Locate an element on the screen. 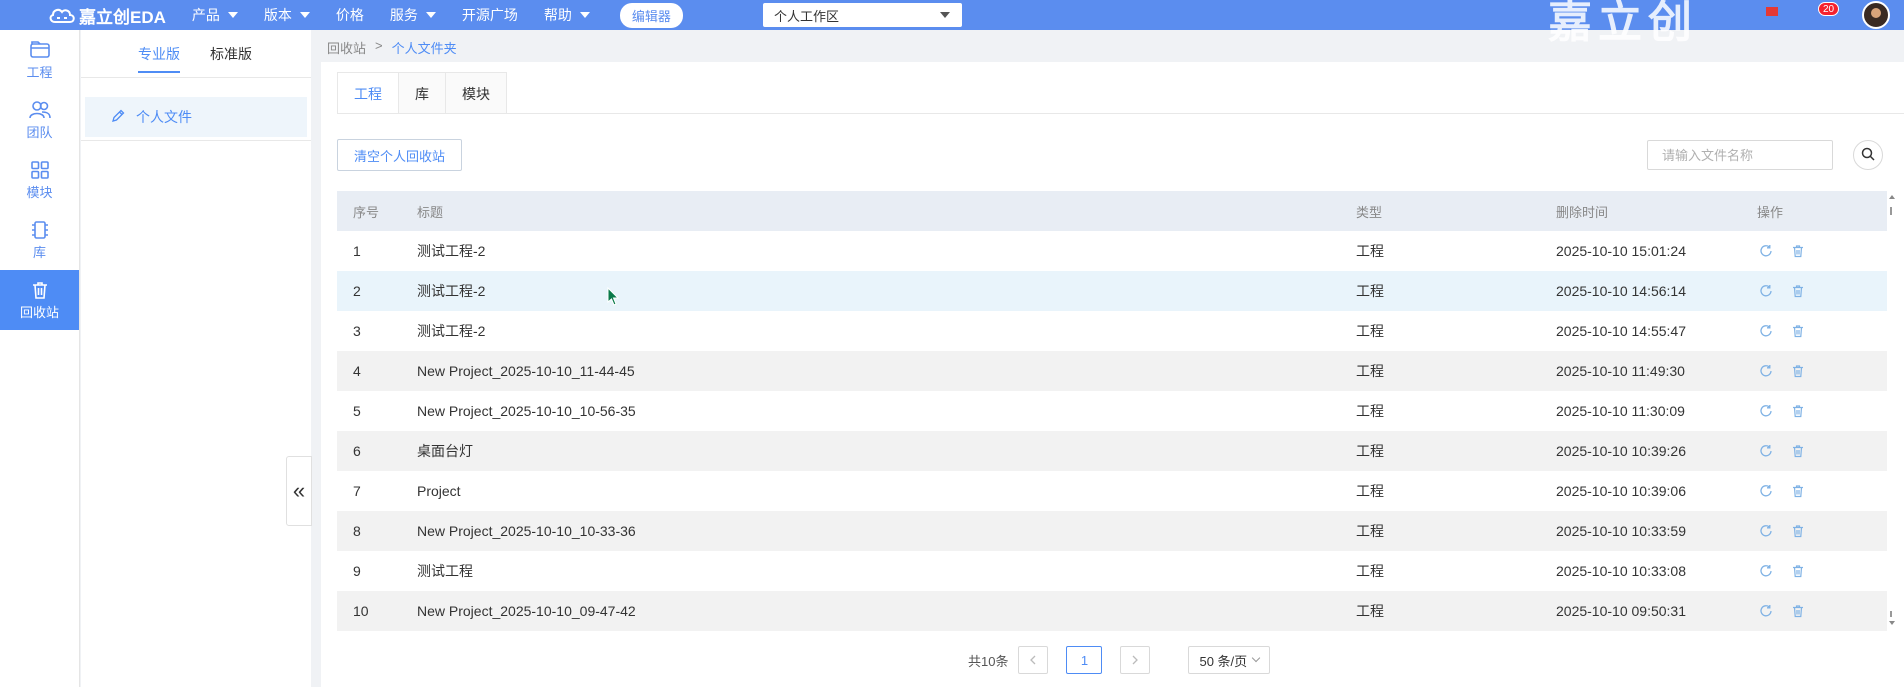  nav-version: 版本 is located at coordinates (287, 15).